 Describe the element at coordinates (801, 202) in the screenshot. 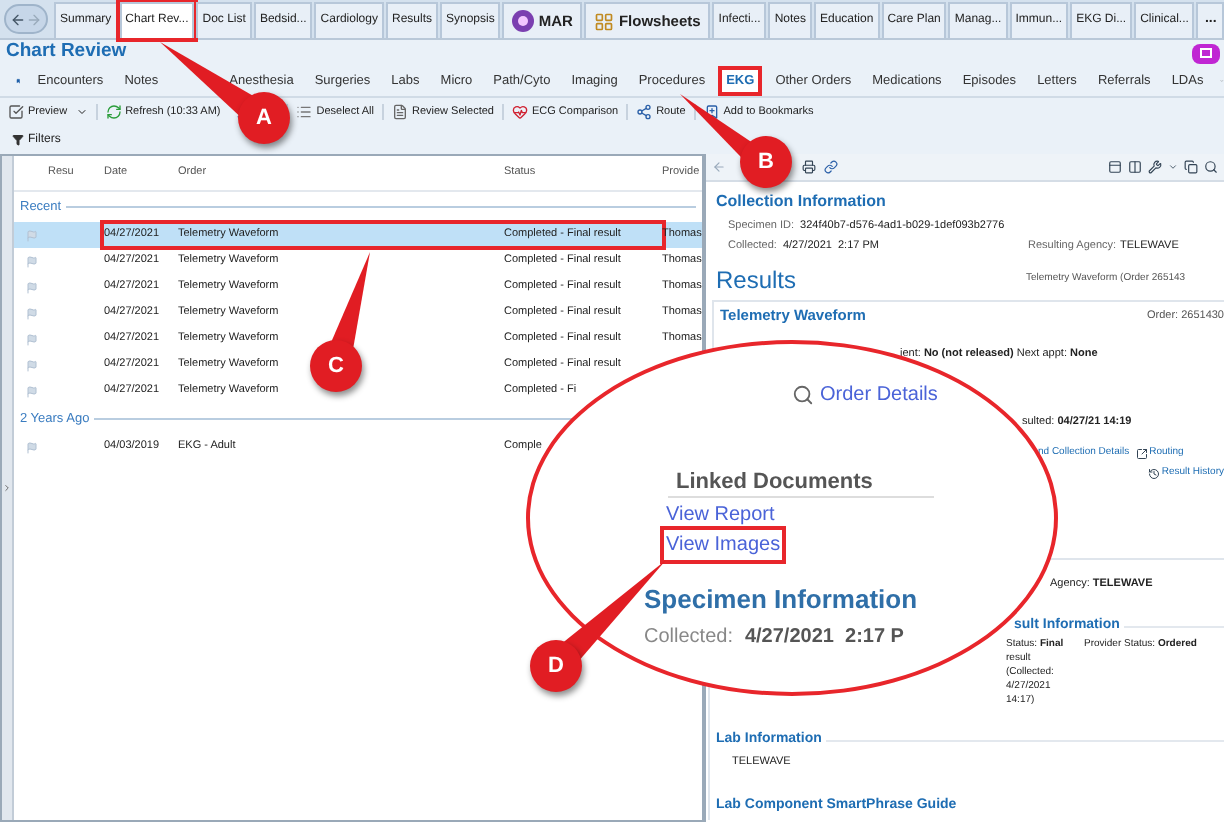

I see `section-heading: Collection Information` at that location.